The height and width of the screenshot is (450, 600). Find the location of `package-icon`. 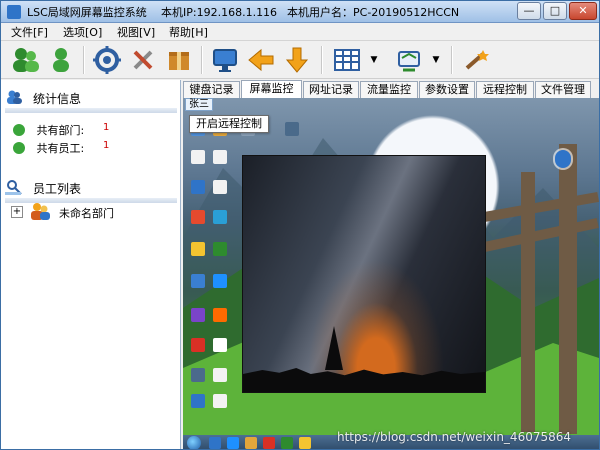

package-icon is located at coordinates (179, 60).